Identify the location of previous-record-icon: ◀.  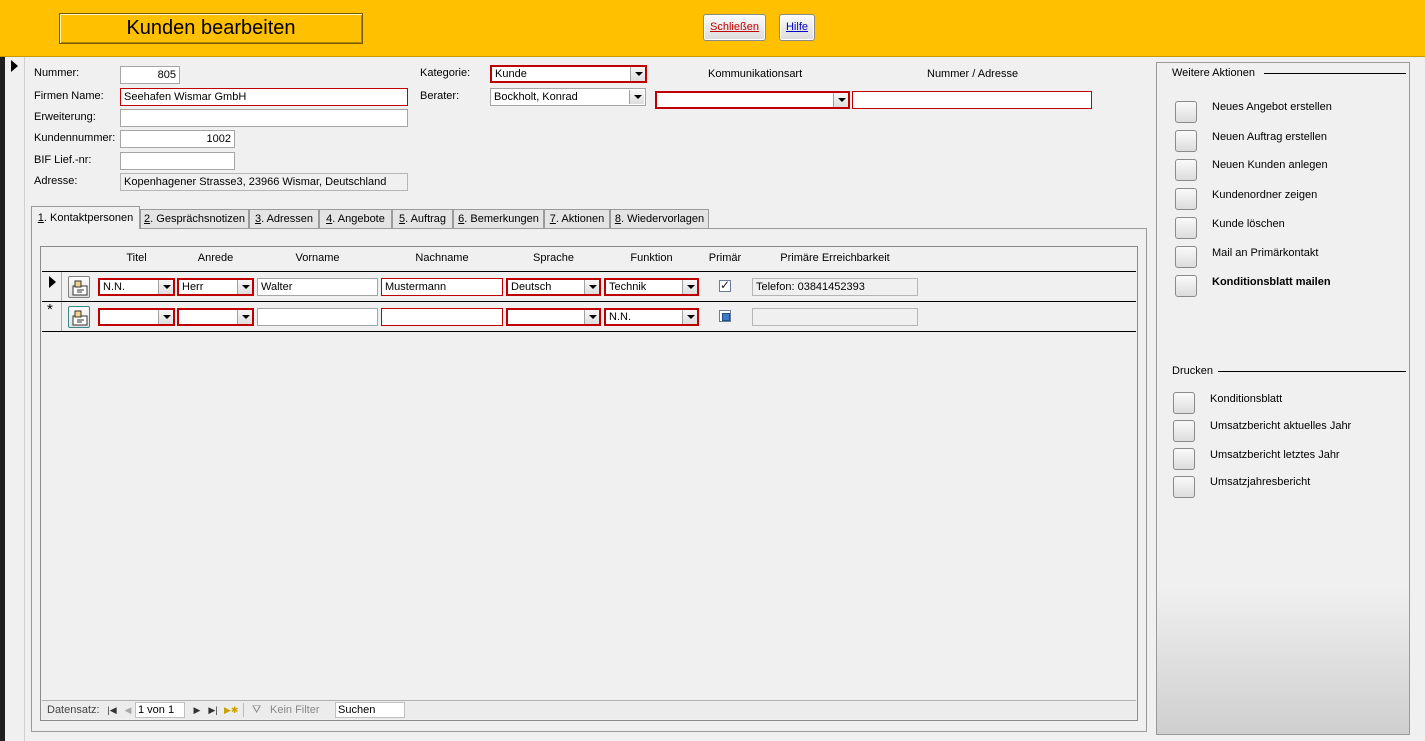
(128, 710).